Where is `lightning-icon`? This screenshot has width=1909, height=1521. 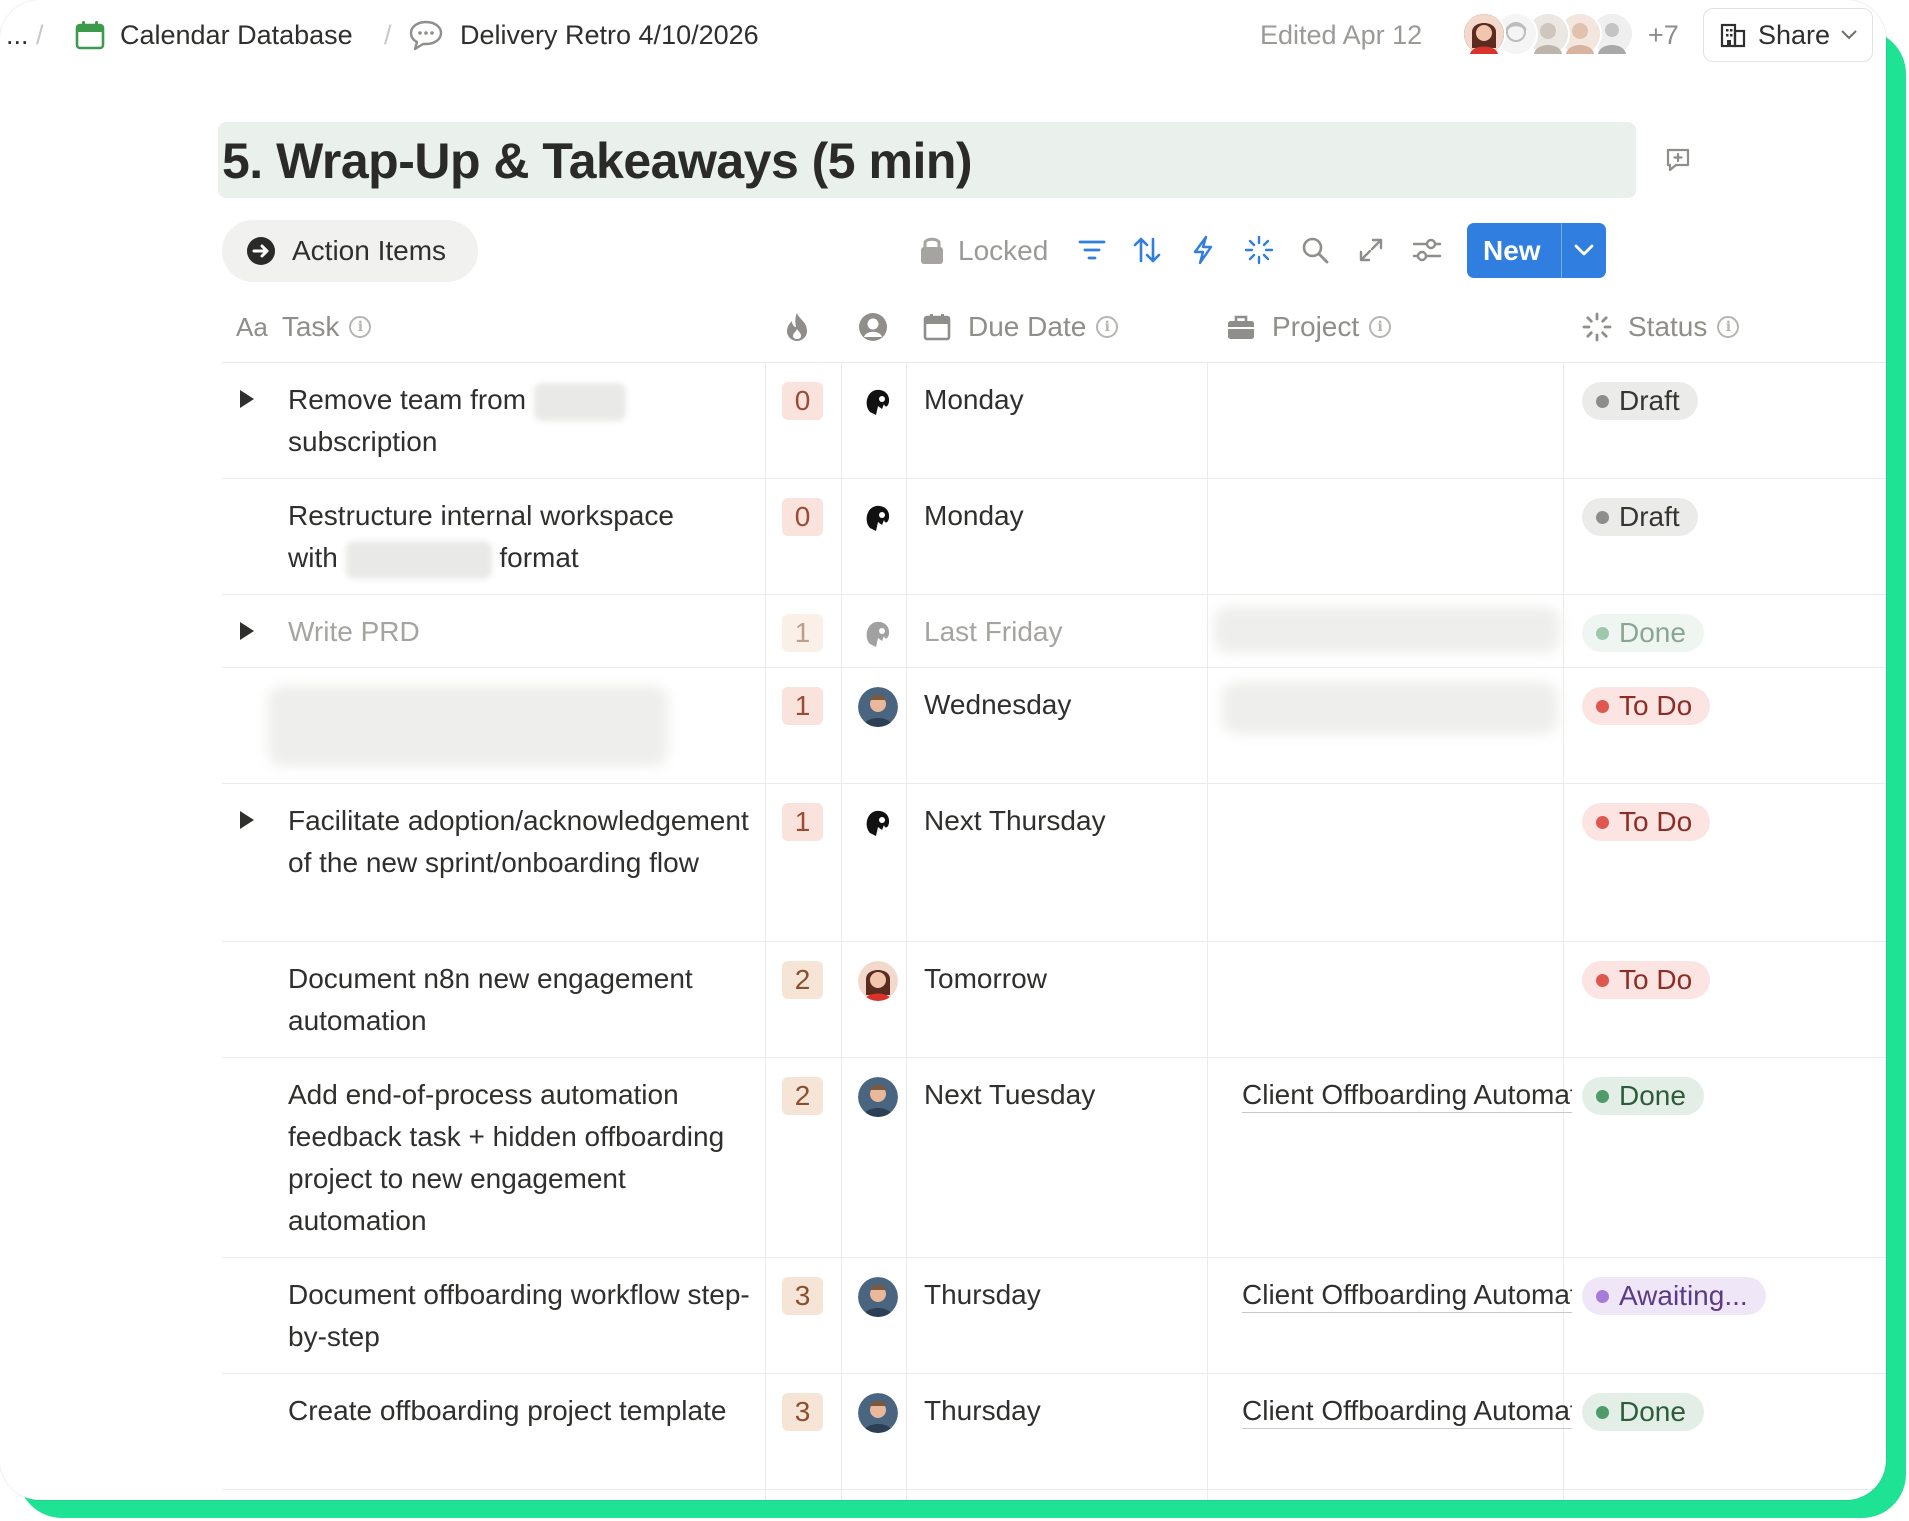
lightning-icon is located at coordinates (1203, 250).